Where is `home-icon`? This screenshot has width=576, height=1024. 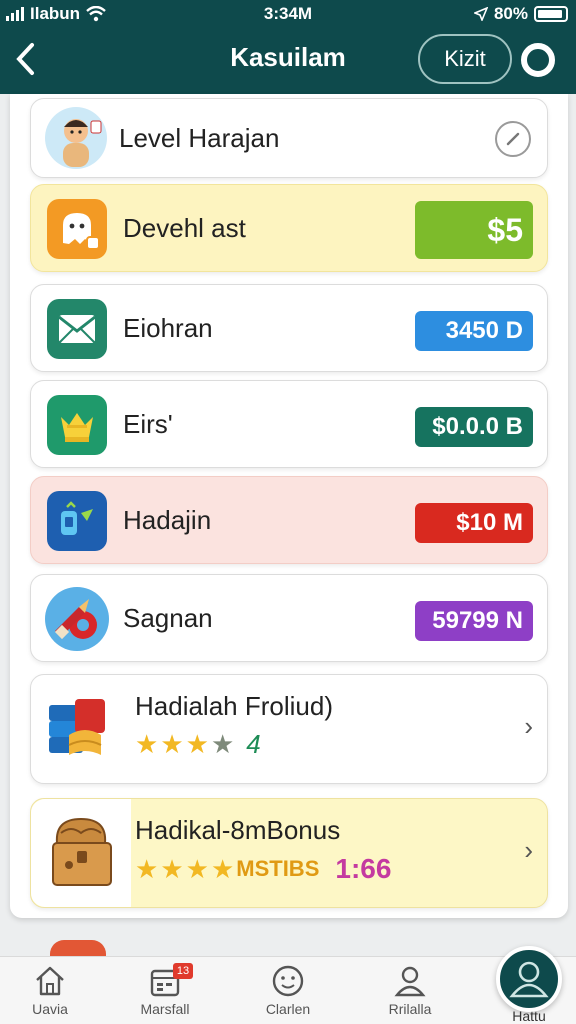 home-icon is located at coordinates (50, 981).